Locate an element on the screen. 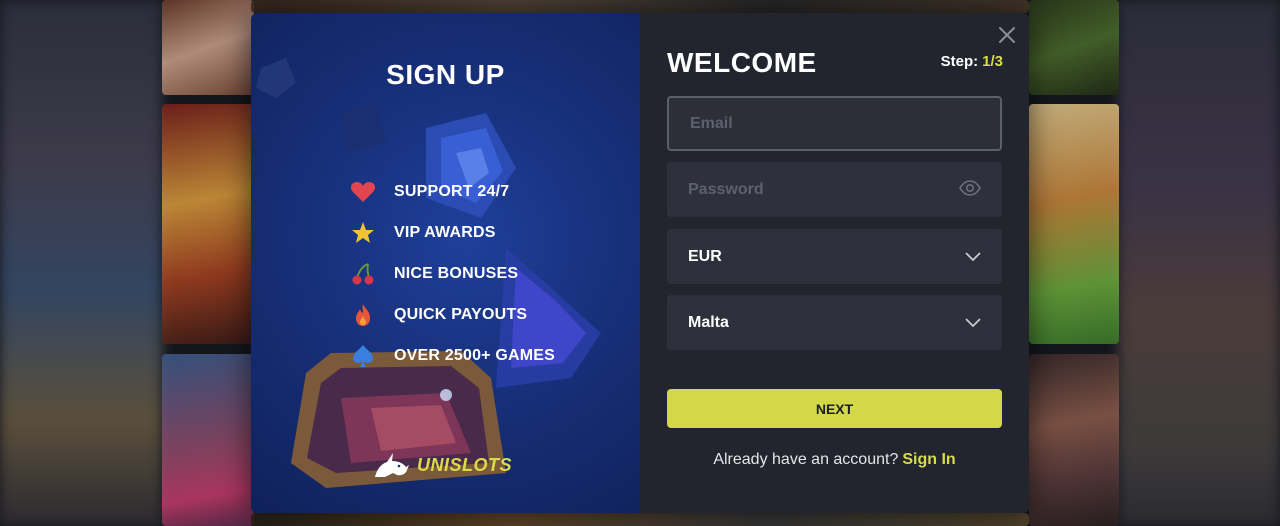  star-icon is located at coordinates (363, 233).